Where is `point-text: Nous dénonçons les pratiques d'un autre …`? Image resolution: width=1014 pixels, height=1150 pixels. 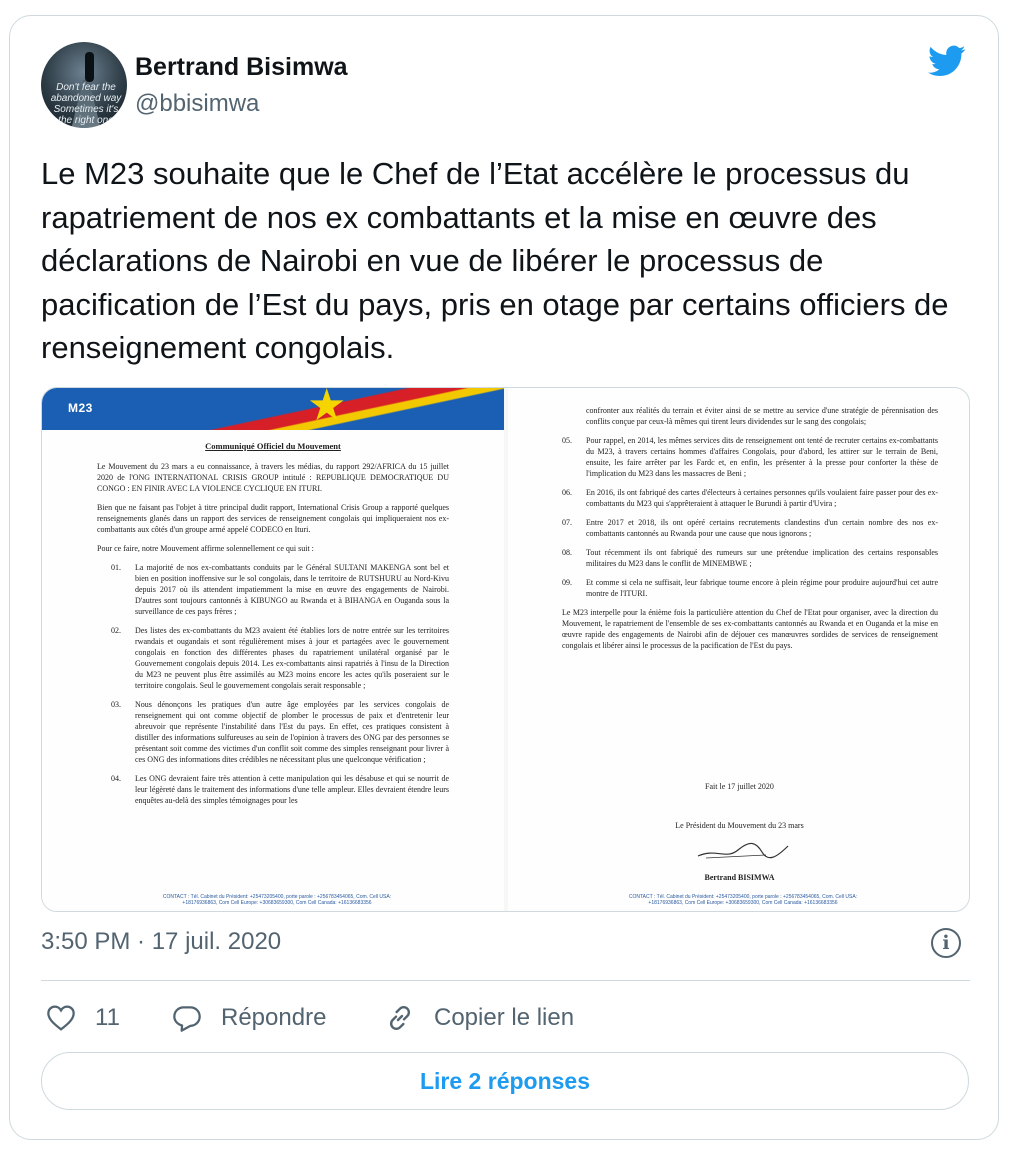
point-text: Nous dénonçons les pratiques d'un autre … is located at coordinates (292, 732).